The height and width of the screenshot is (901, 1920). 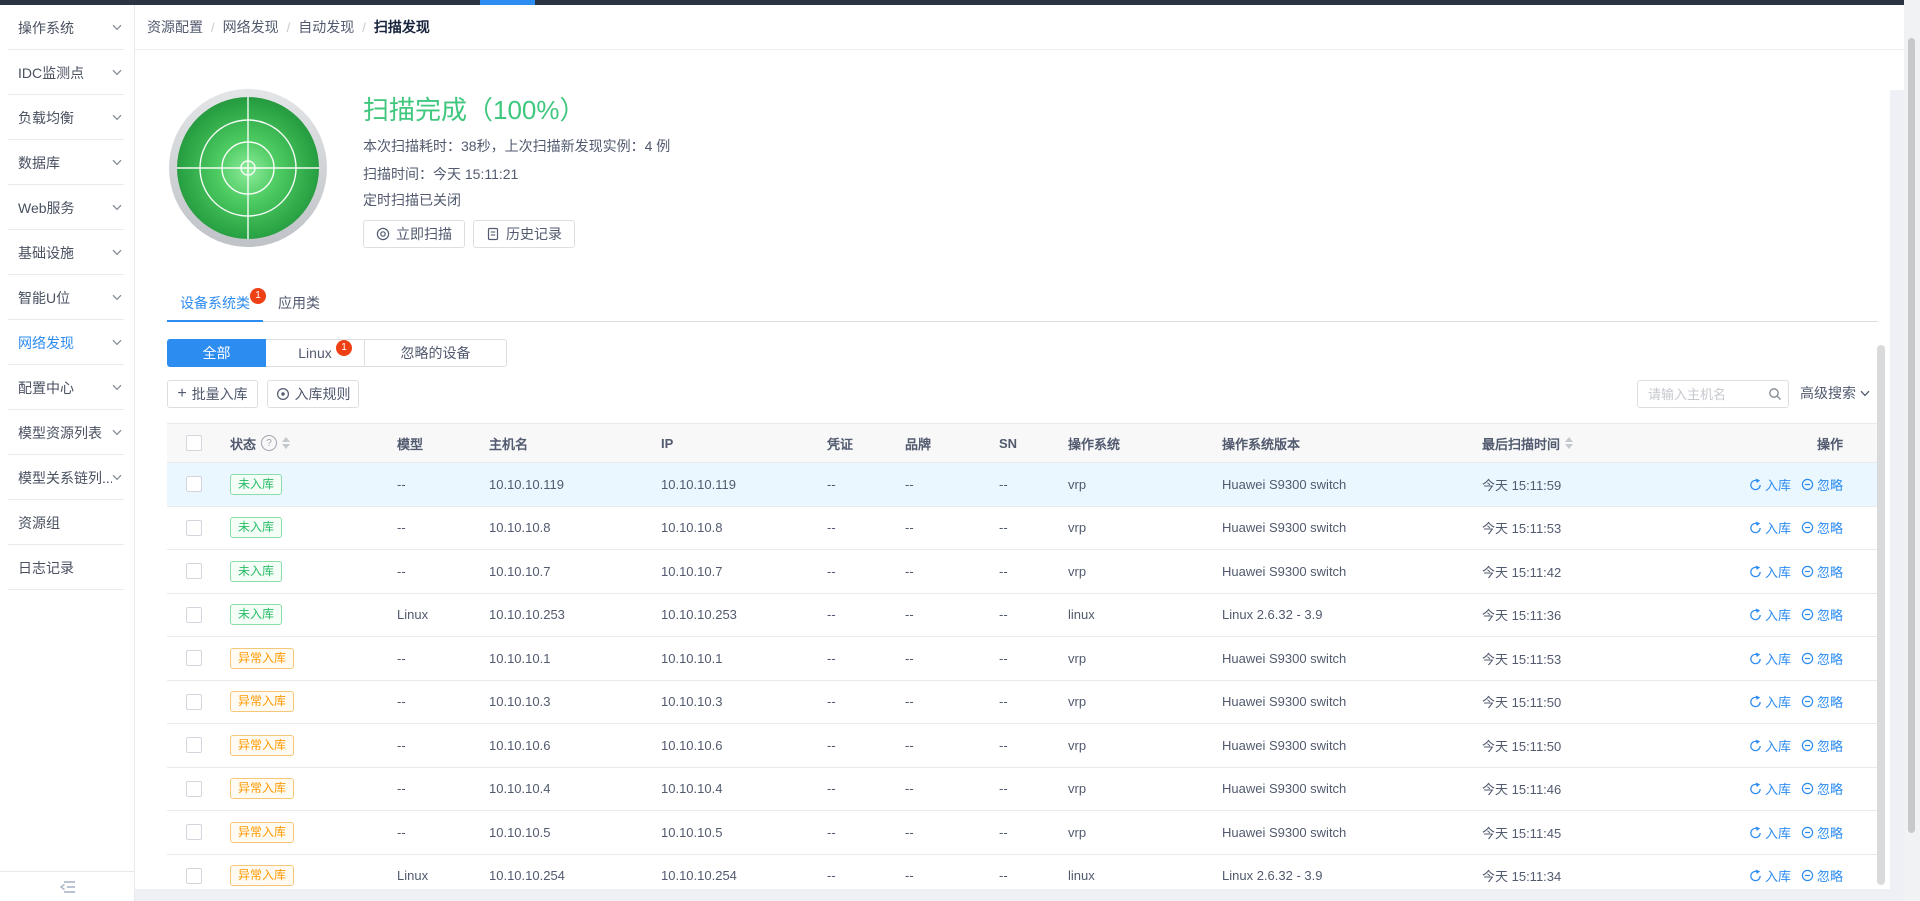 What do you see at coordinates (39, 522) in the screenshot?
I see `sidebar-item-label: 资源组` at bounding box center [39, 522].